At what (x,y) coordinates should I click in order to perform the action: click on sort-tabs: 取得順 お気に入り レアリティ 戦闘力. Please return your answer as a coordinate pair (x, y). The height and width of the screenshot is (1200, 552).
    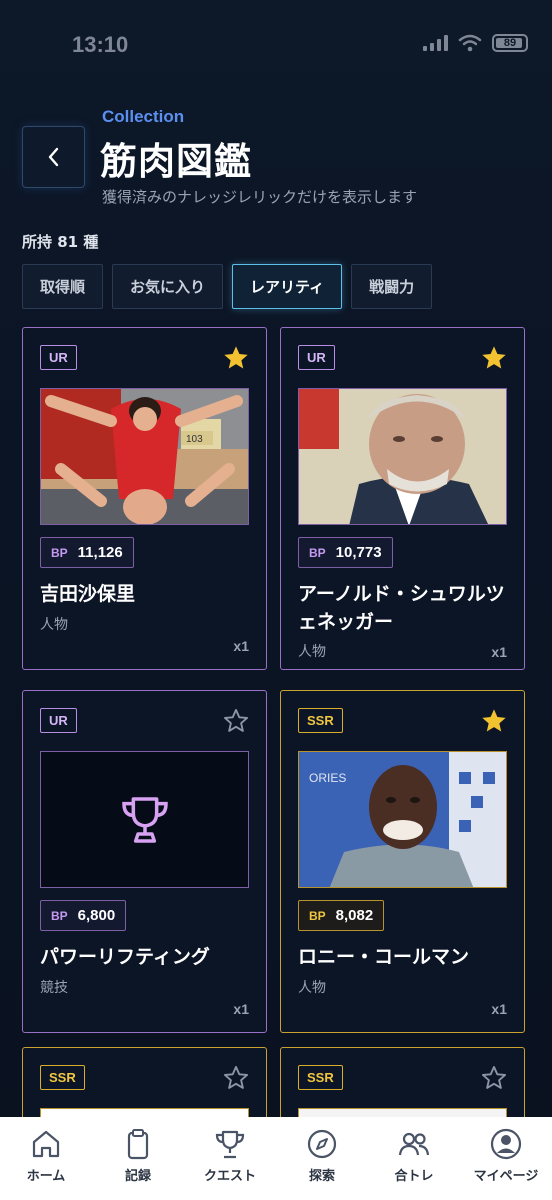
    Looking at the image, I should click on (227, 286).